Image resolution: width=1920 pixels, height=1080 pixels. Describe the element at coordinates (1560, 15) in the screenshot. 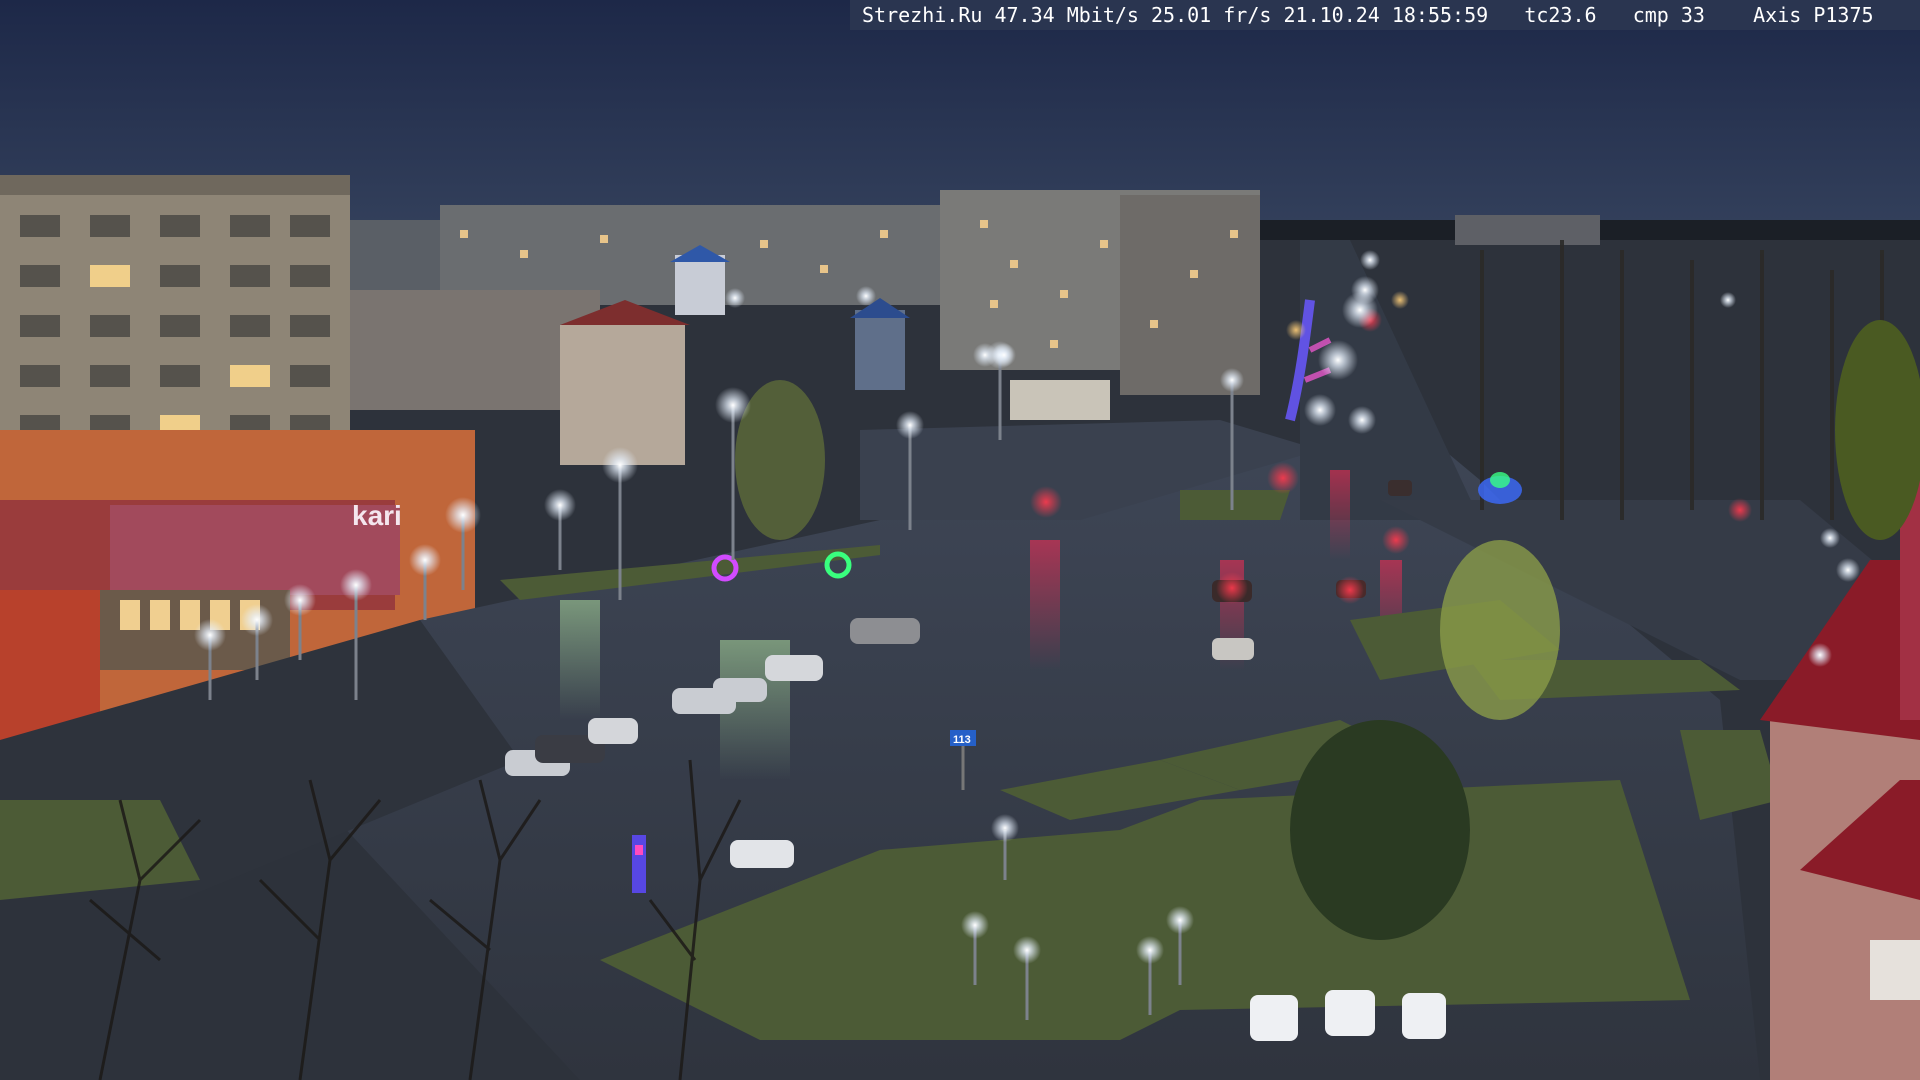

I see `overlay-tc: tc23.6` at that location.